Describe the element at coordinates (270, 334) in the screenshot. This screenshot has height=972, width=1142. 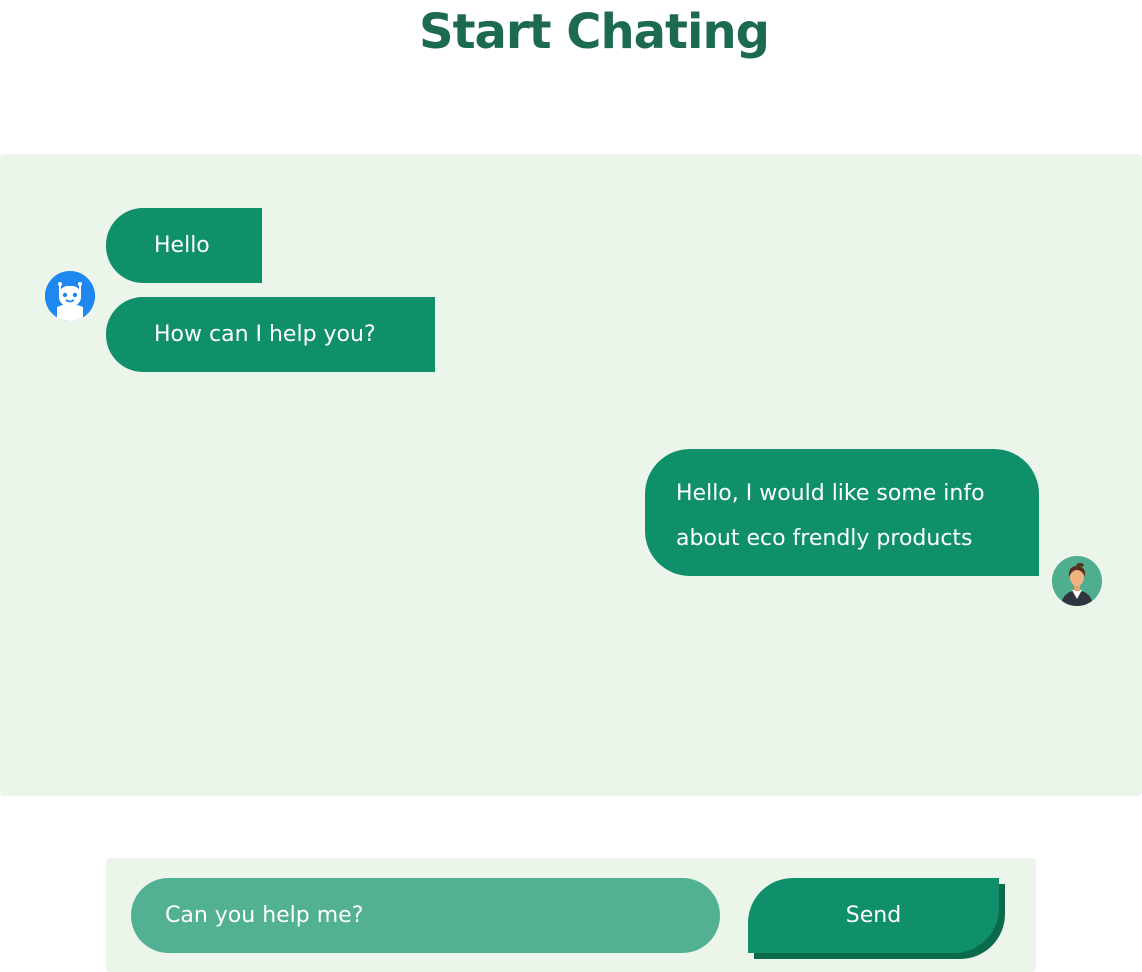
I see `bot-message-bubble: How can I help you?` at that location.